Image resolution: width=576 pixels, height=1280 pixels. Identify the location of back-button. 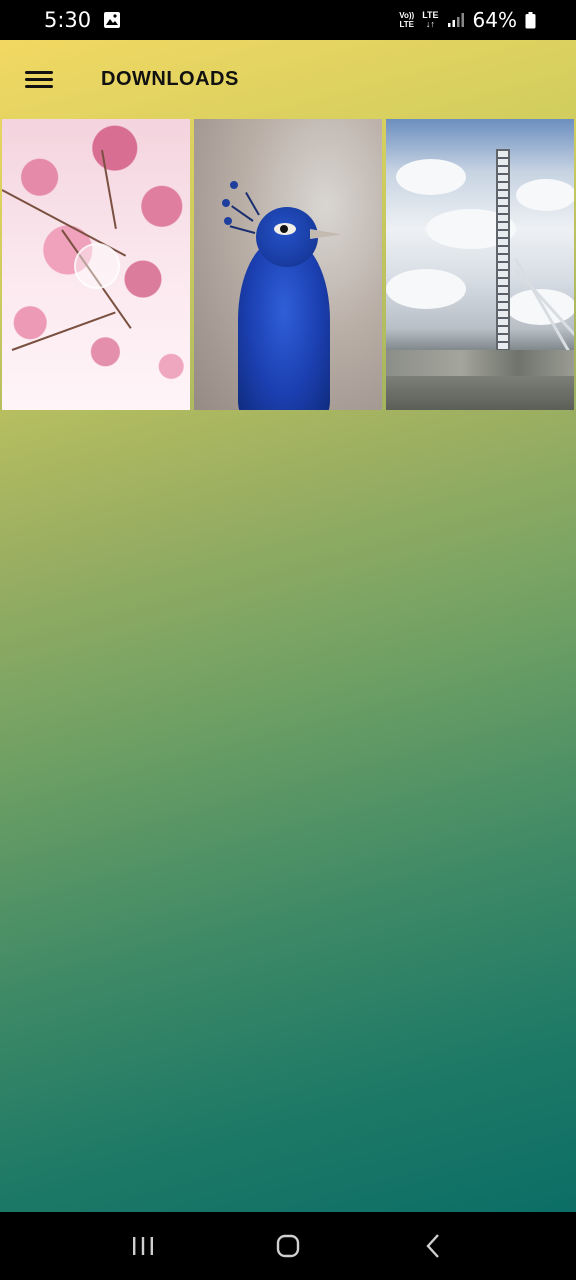
(433, 1246).